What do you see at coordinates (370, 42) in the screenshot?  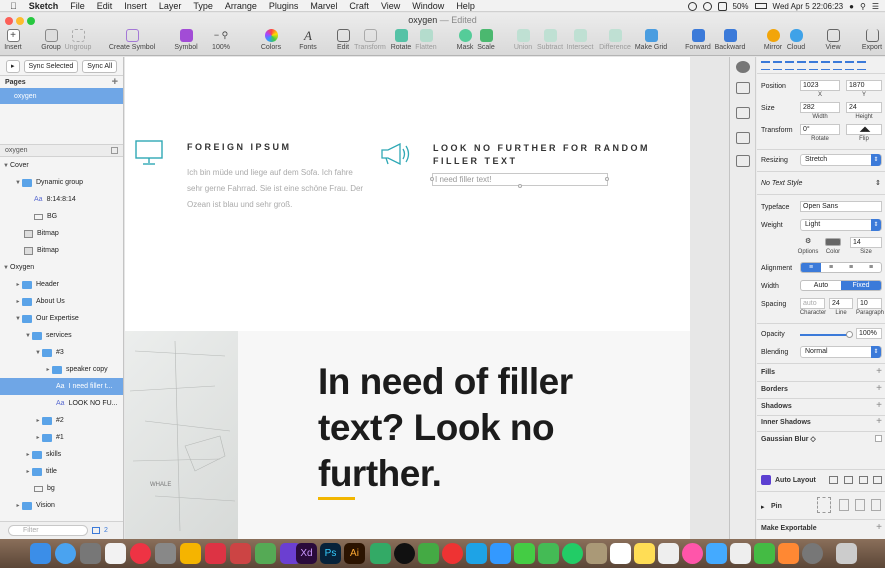 I see `transform-button: Transform` at bounding box center [370, 42].